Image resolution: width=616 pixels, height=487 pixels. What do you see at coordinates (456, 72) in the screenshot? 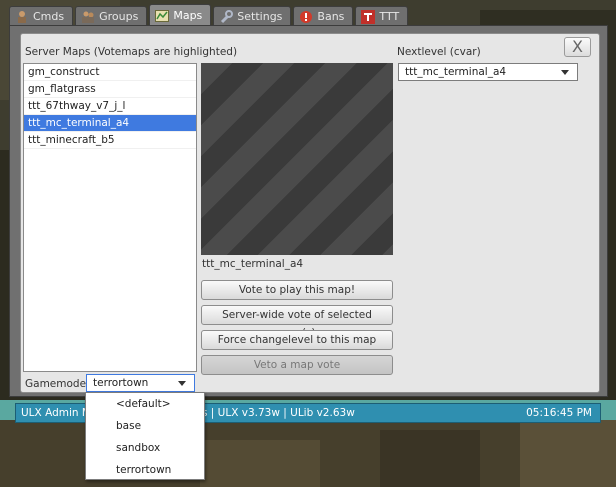
I see `nextlevel-value: ttt_mc_terminal_a4` at bounding box center [456, 72].